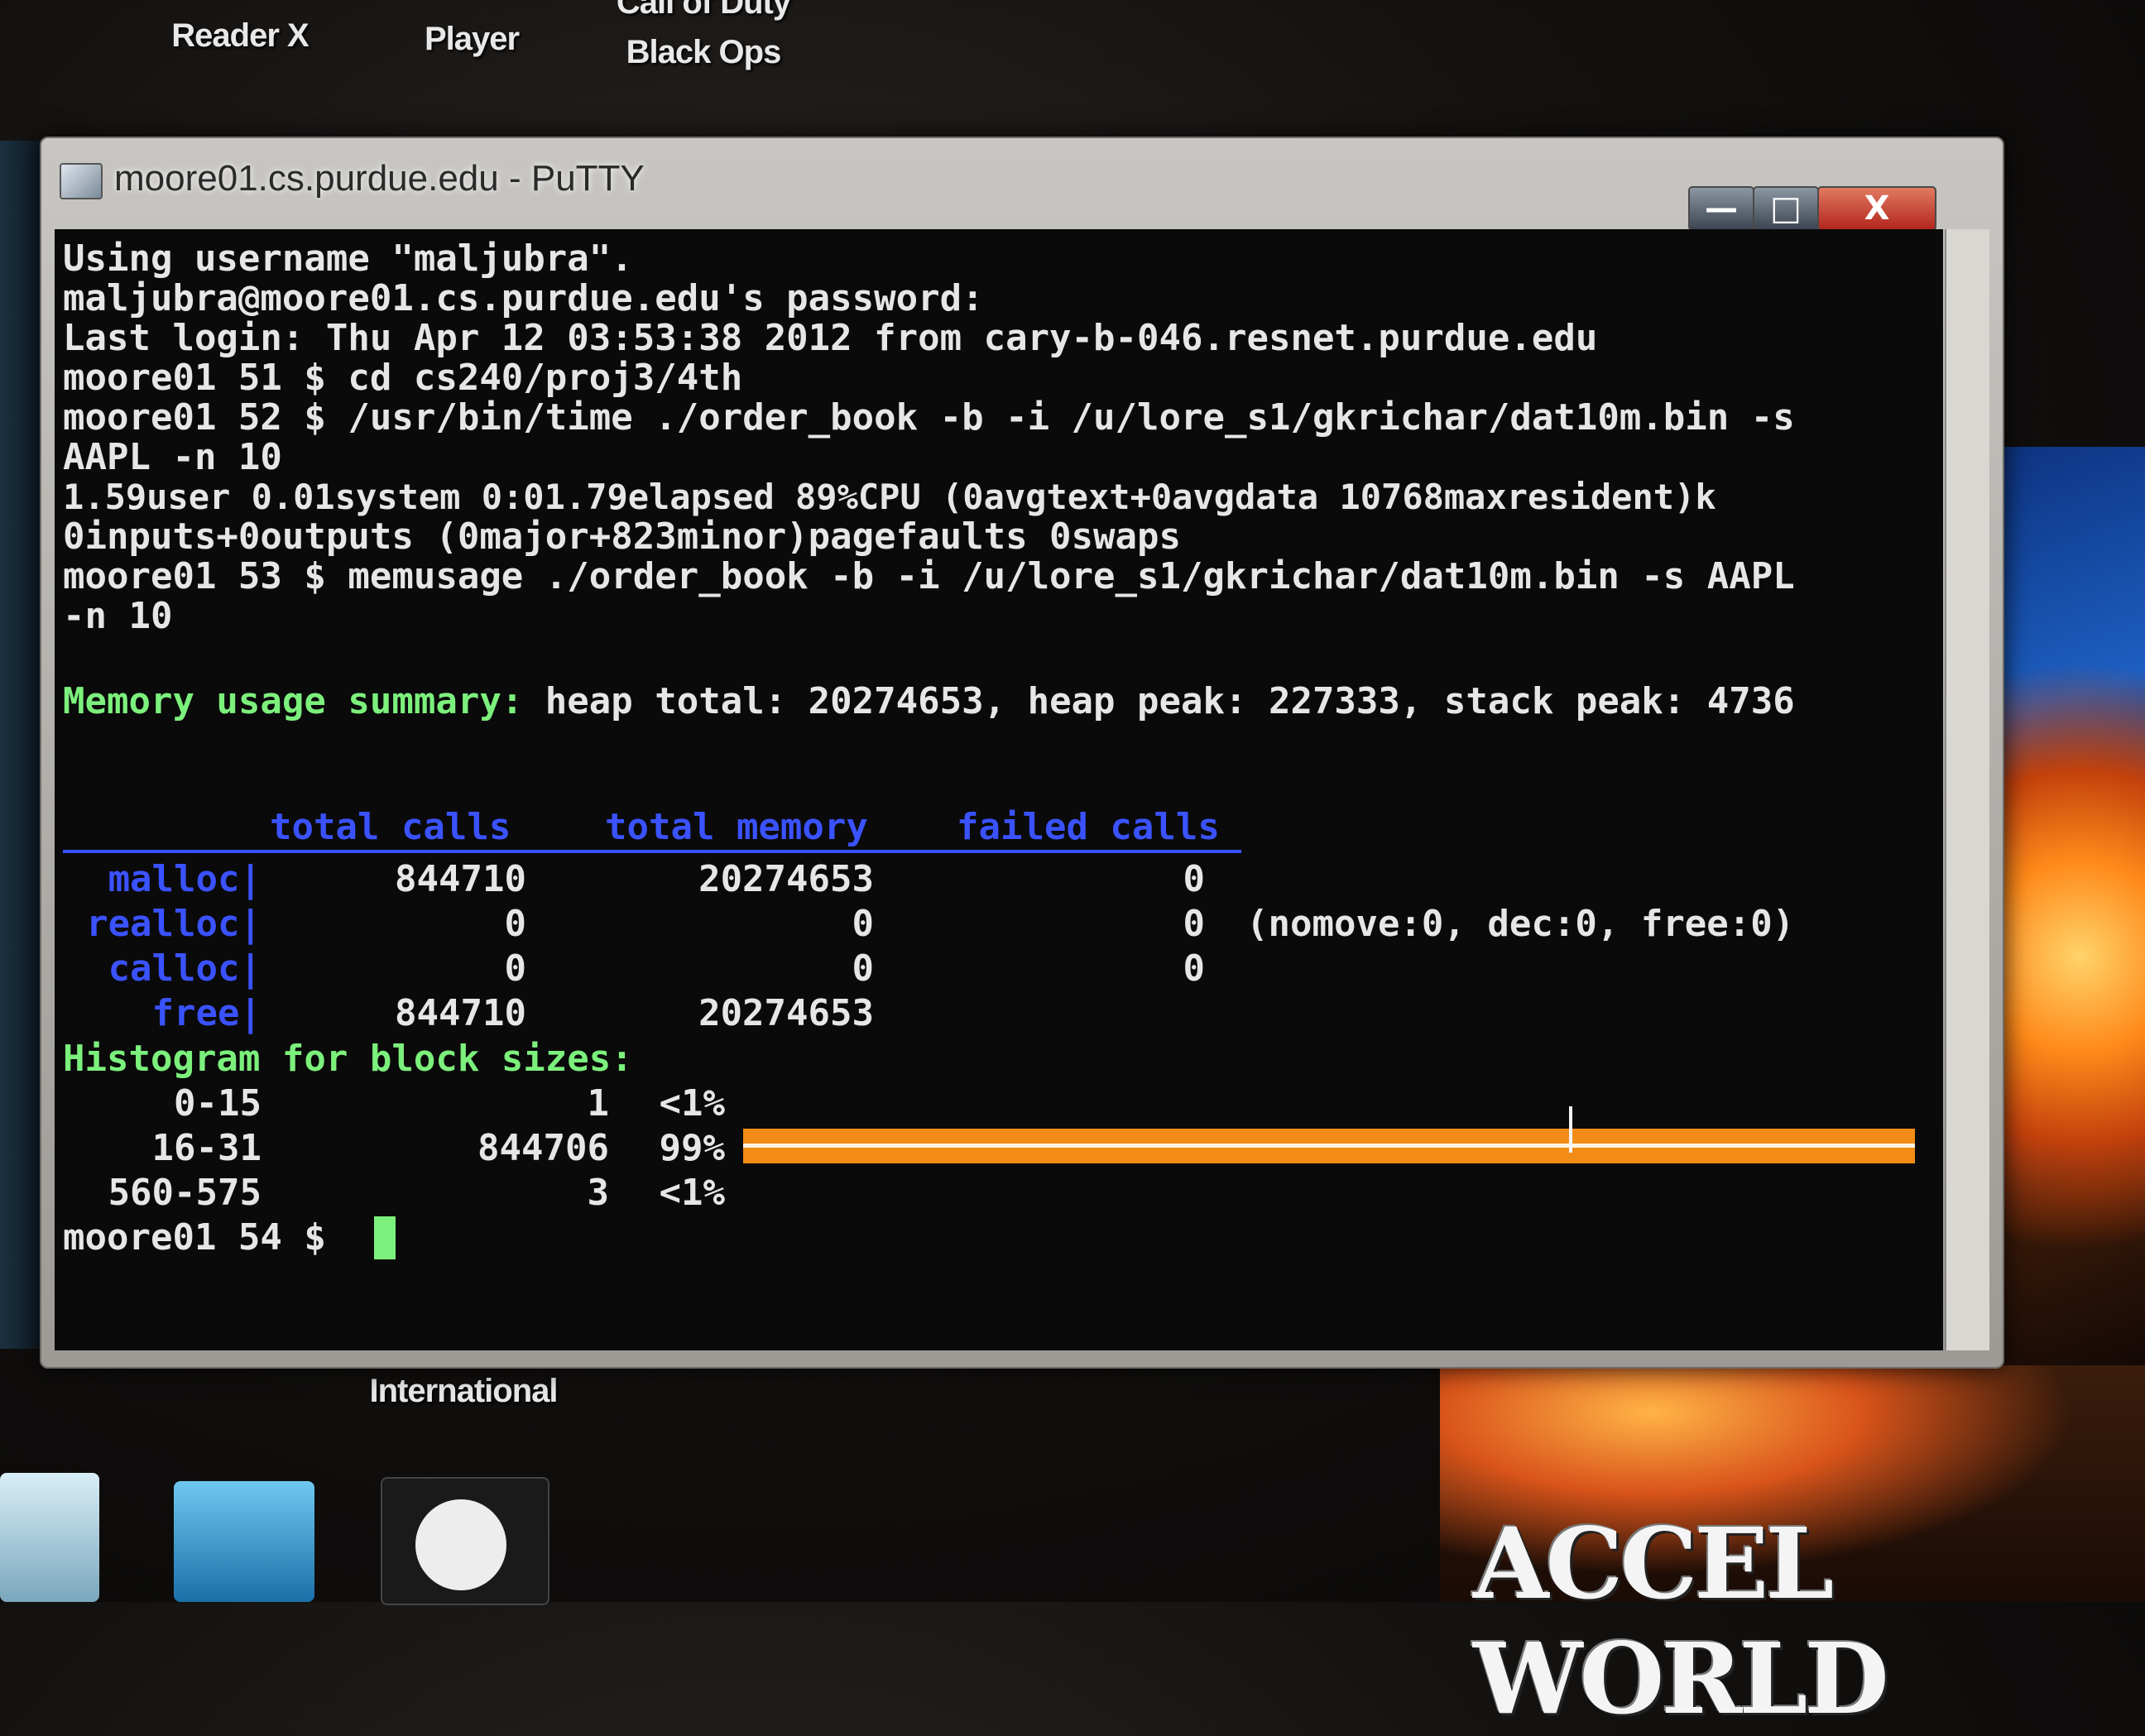 The image size is (2145, 1736). Describe the element at coordinates (218, 1104) in the screenshot. I see `hist-range: 0-15` at that location.